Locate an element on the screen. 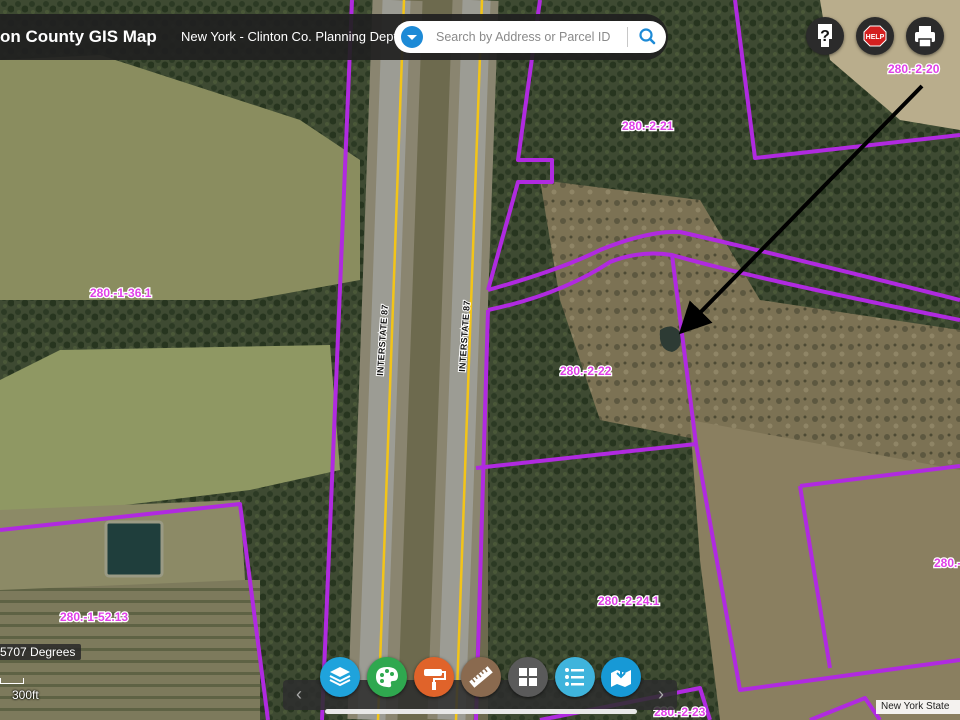 The width and height of the screenshot is (960, 720). parcel-label: 280.-2-20 is located at coordinates (914, 69).